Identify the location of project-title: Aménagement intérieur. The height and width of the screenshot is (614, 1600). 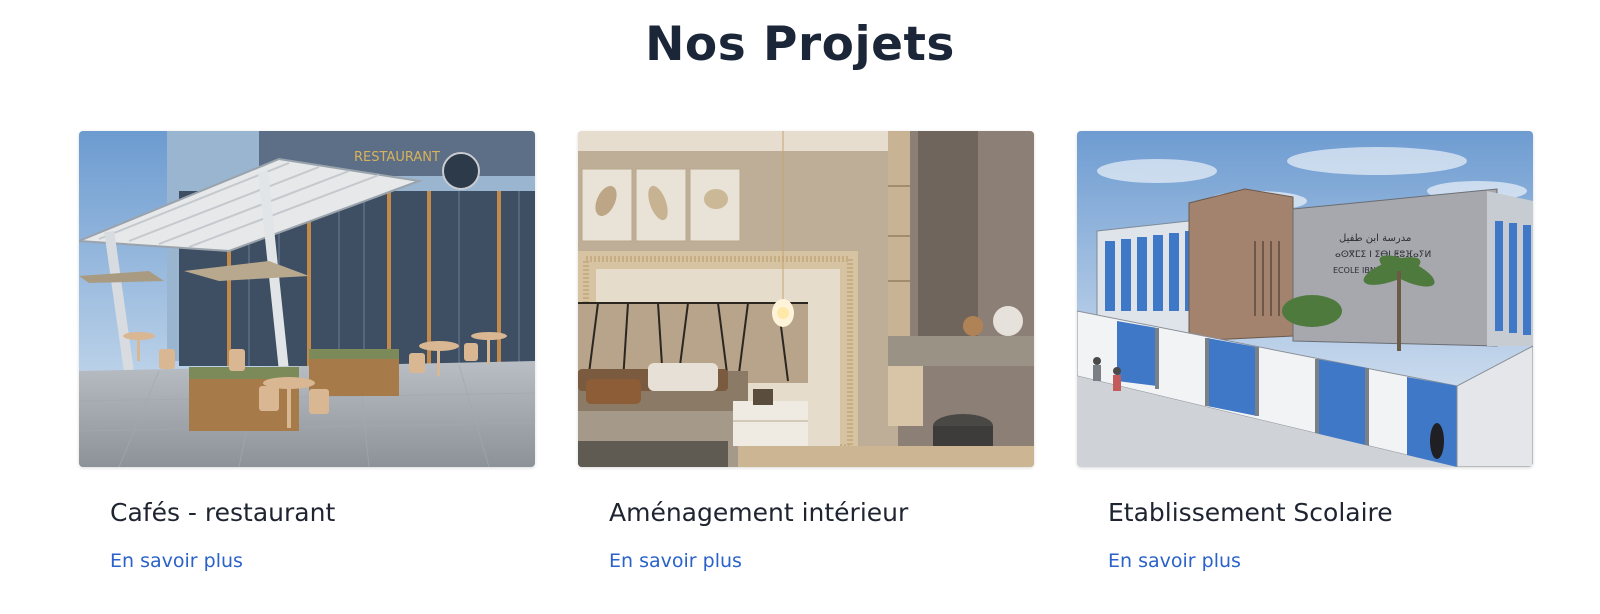
(759, 512).